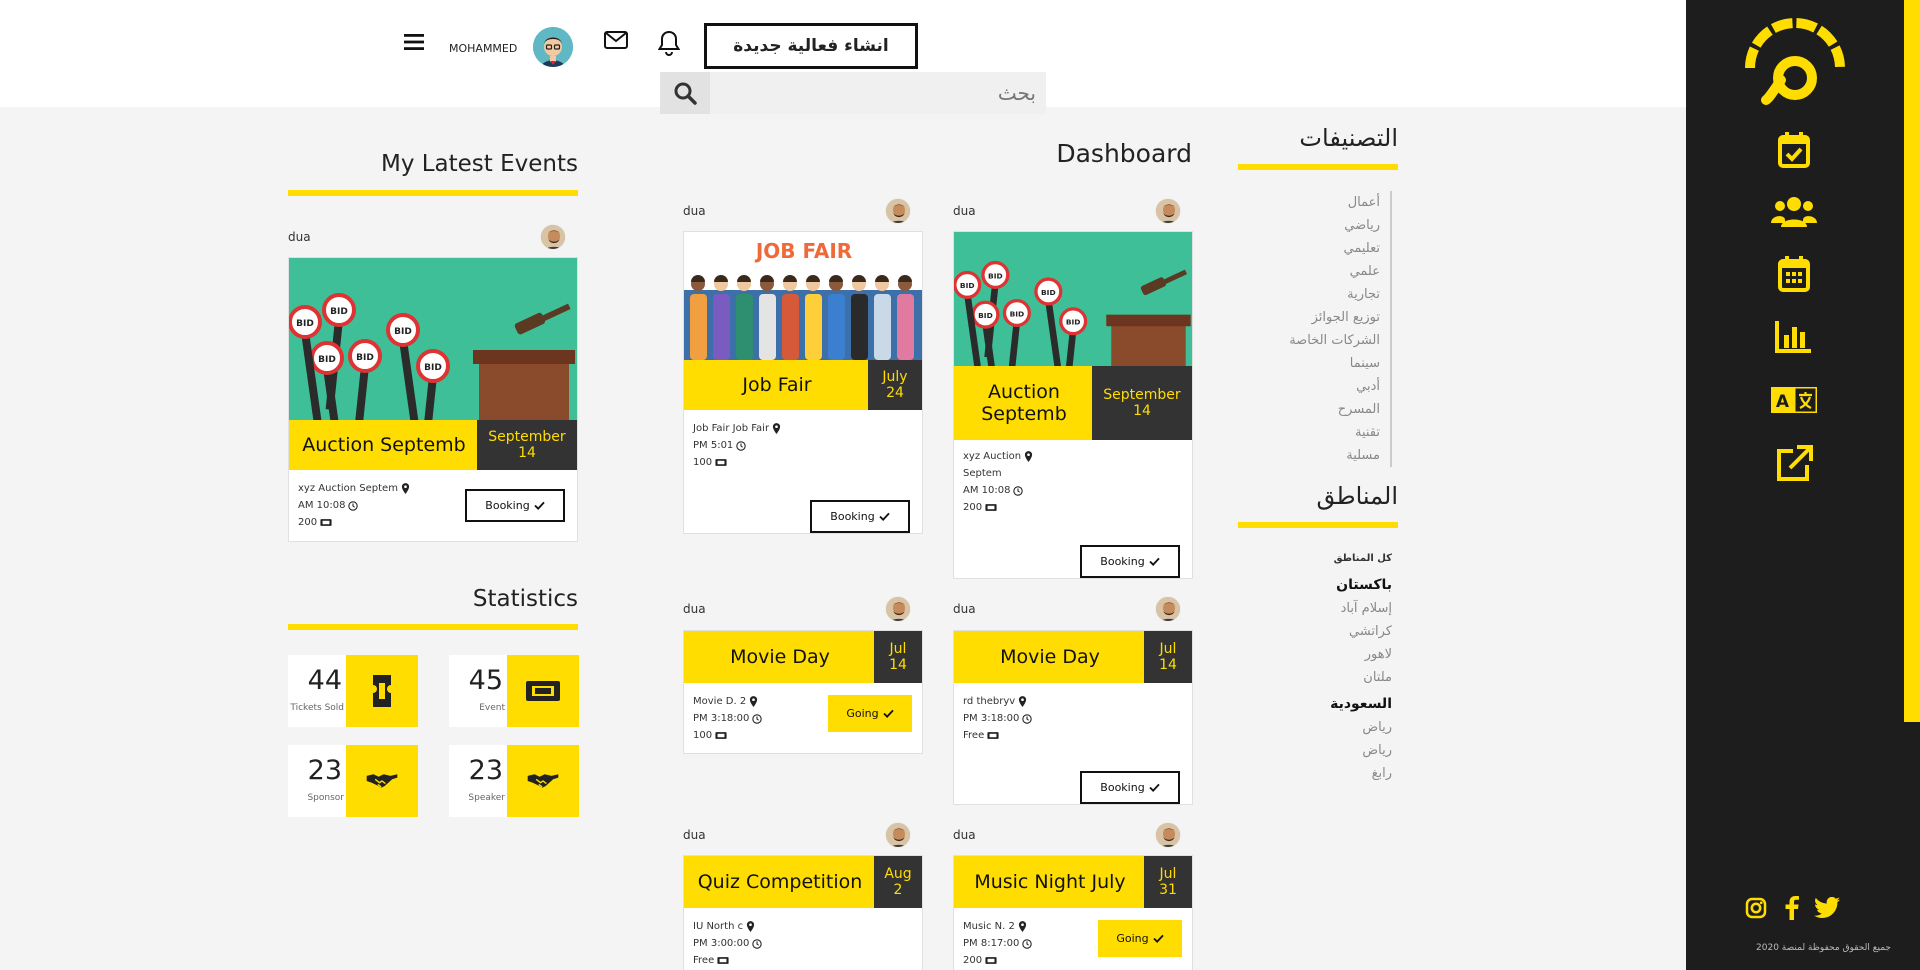 The width and height of the screenshot is (1920, 970). Describe the element at coordinates (1334, 248) in the screenshot. I see `category-item: تعليمي` at that location.